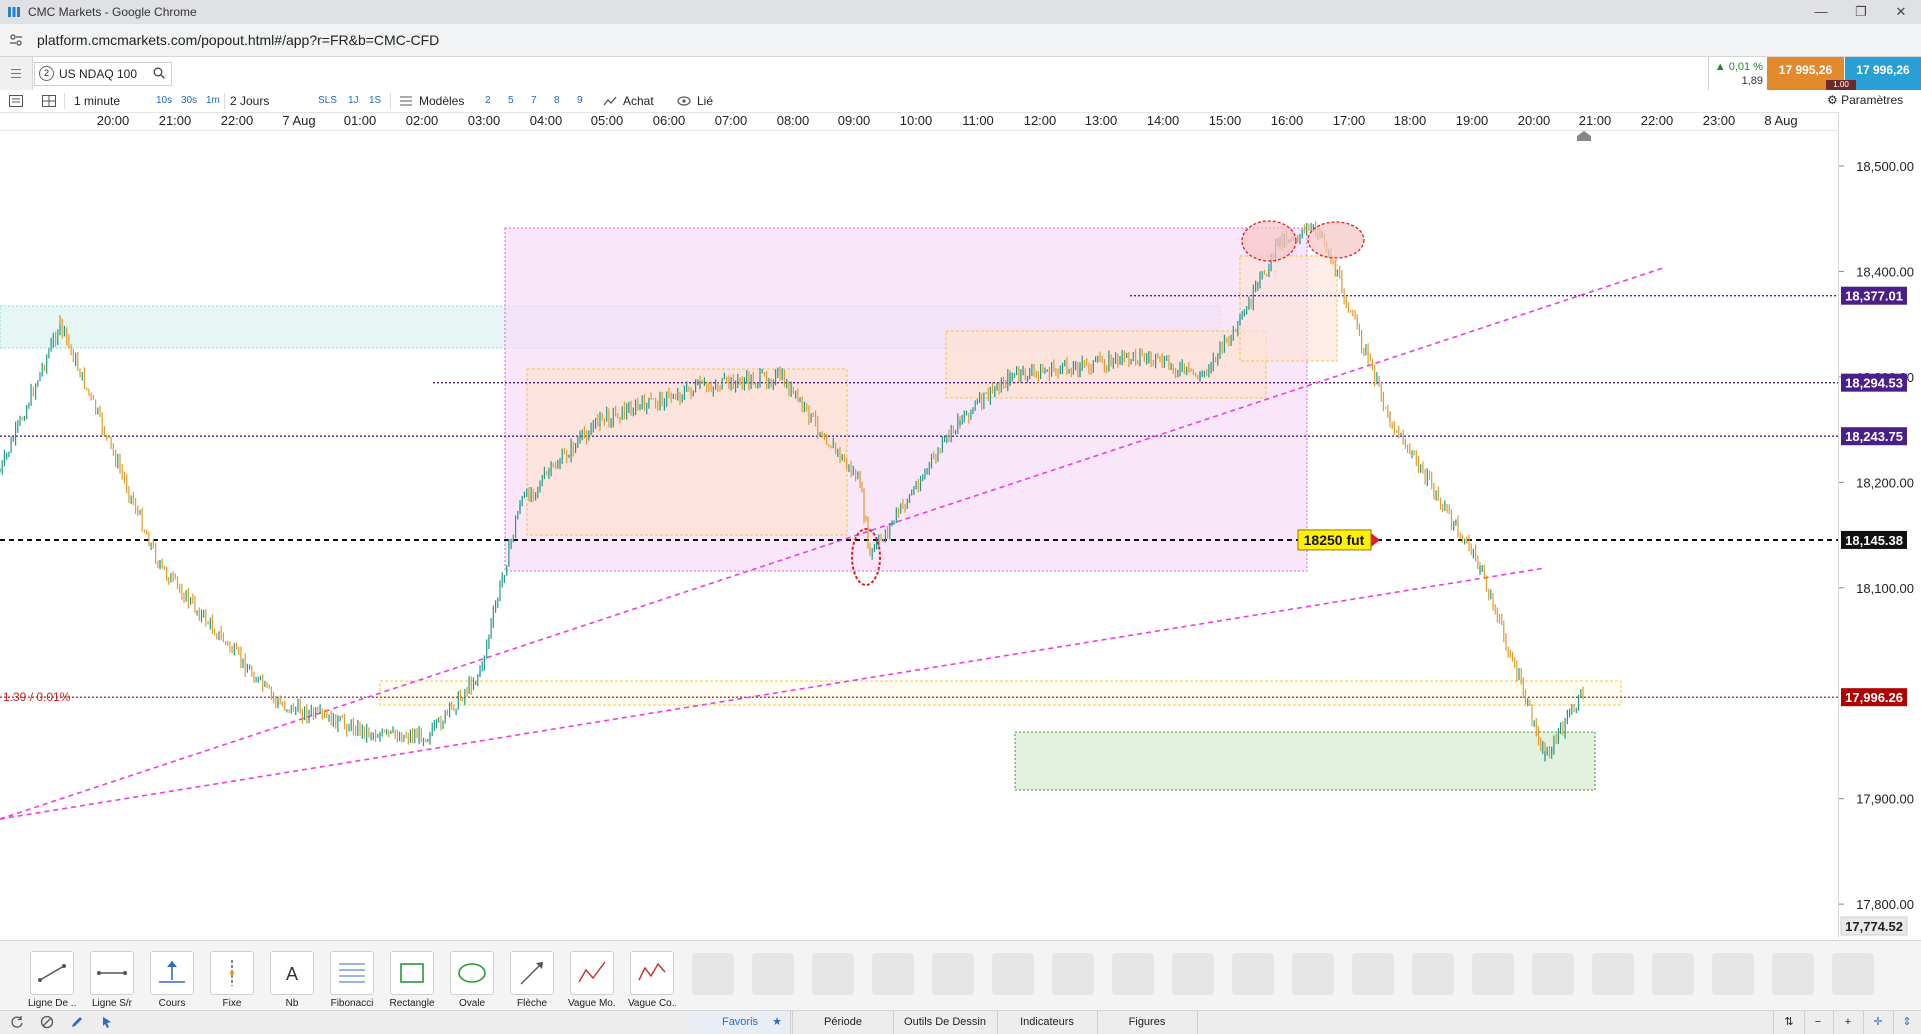 Image resolution: width=1921 pixels, height=1034 pixels. Describe the element at coordinates (1305, 761) in the screenshot. I see `zone-green` at that location.